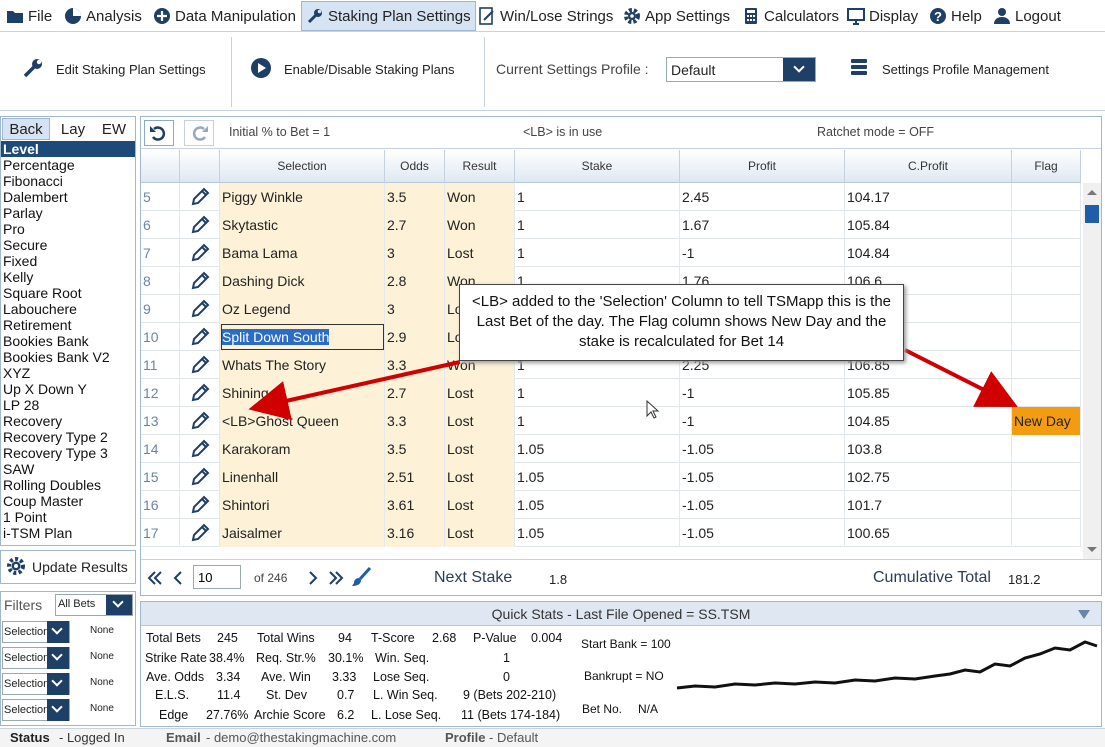 The height and width of the screenshot is (747, 1105). What do you see at coordinates (611, 477) in the screenshot?
I see `table-row: 15 Linenhall 2.51 Lost 1.05 -1.05 102.75` at bounding box center [611, 477].